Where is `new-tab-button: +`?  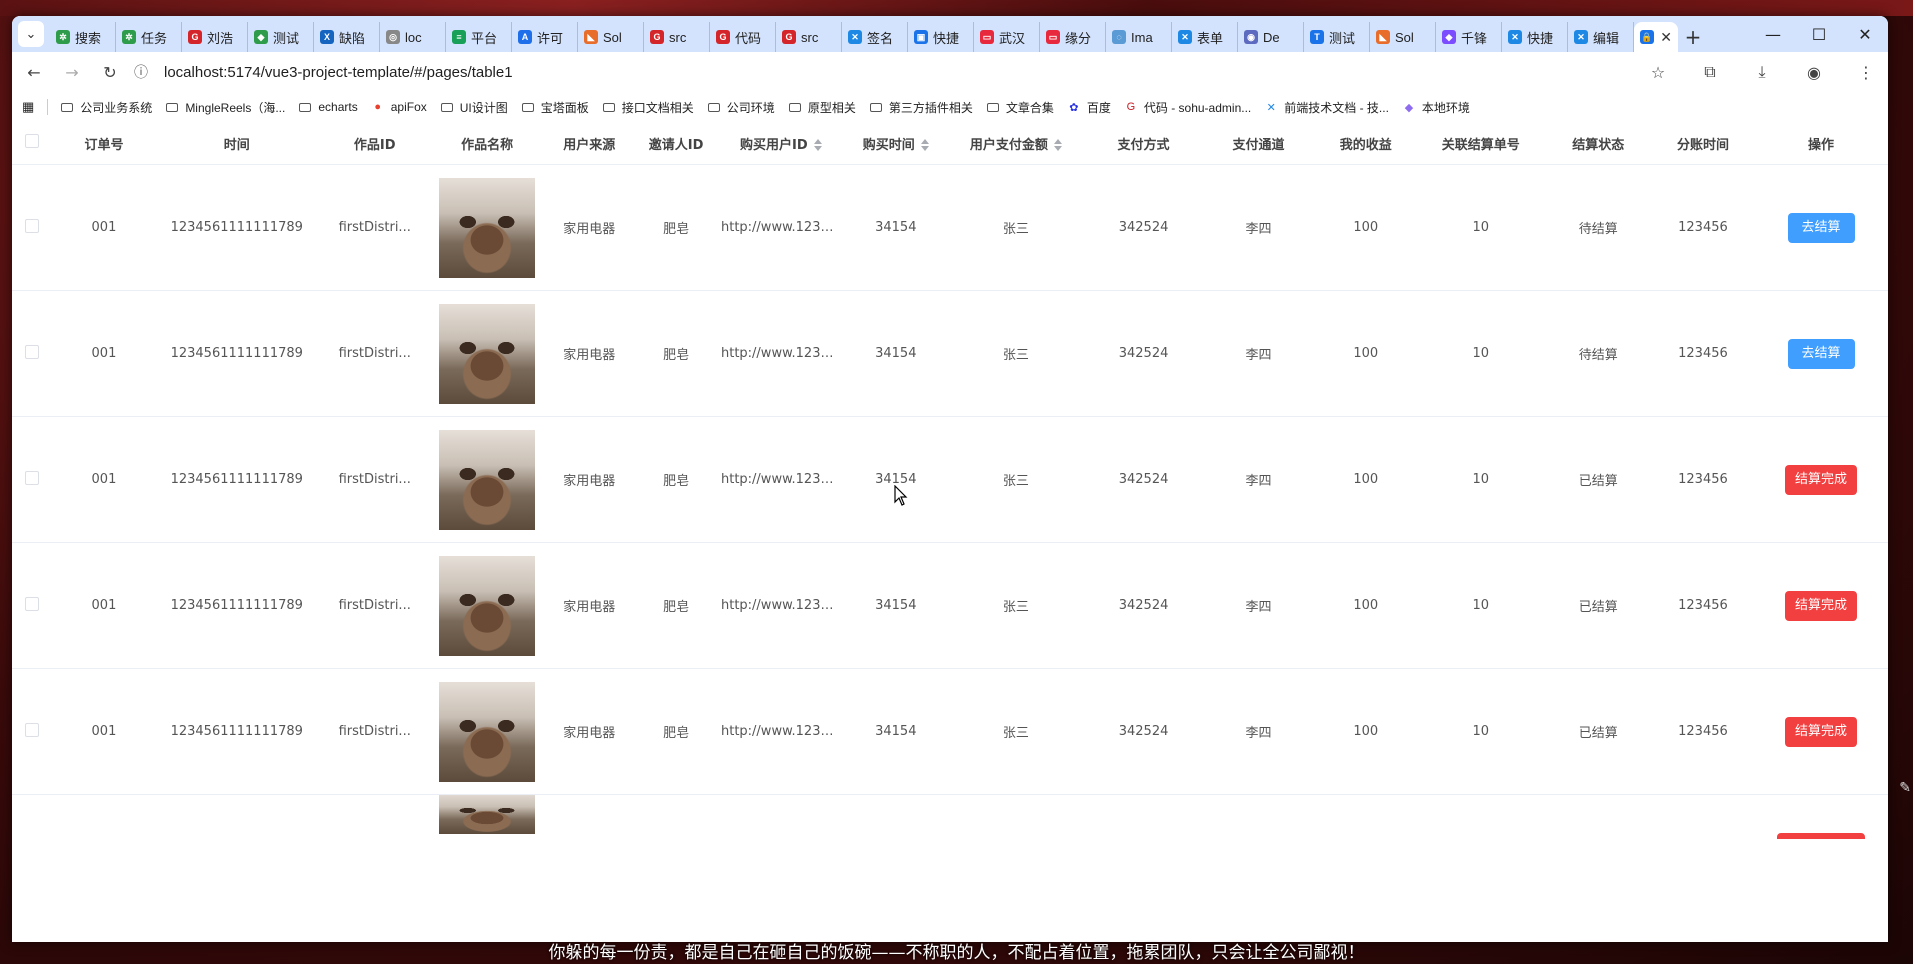
new-tab-button: + is located at coordinates (1693, 37).